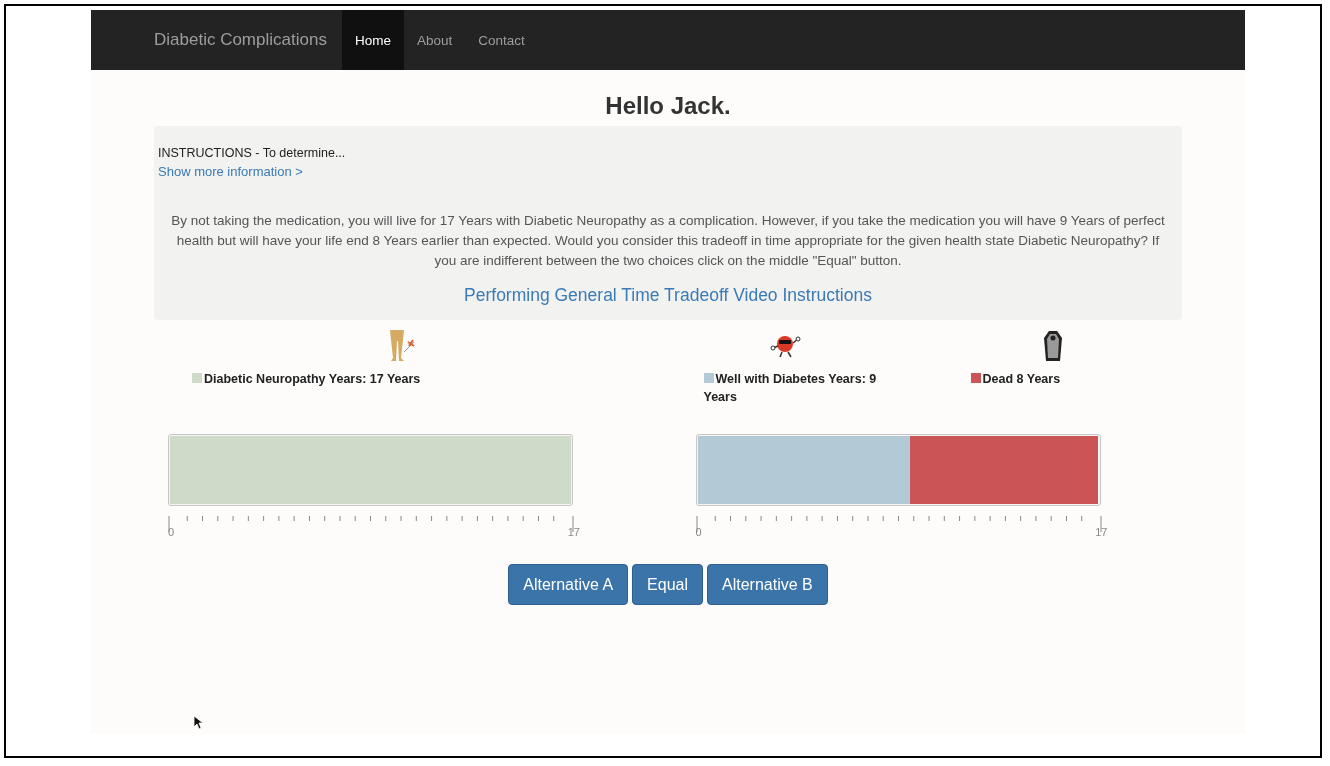 The image size is (1330, 766). I want to click on coffin-icon, so click(1052, 346).